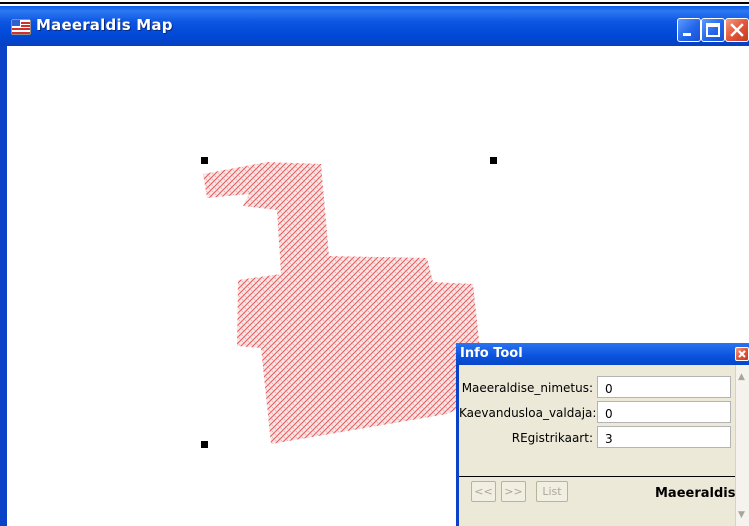 The height and width of the screenshot is (526, 749). I want to click on maximize-button, so click(713, 30).